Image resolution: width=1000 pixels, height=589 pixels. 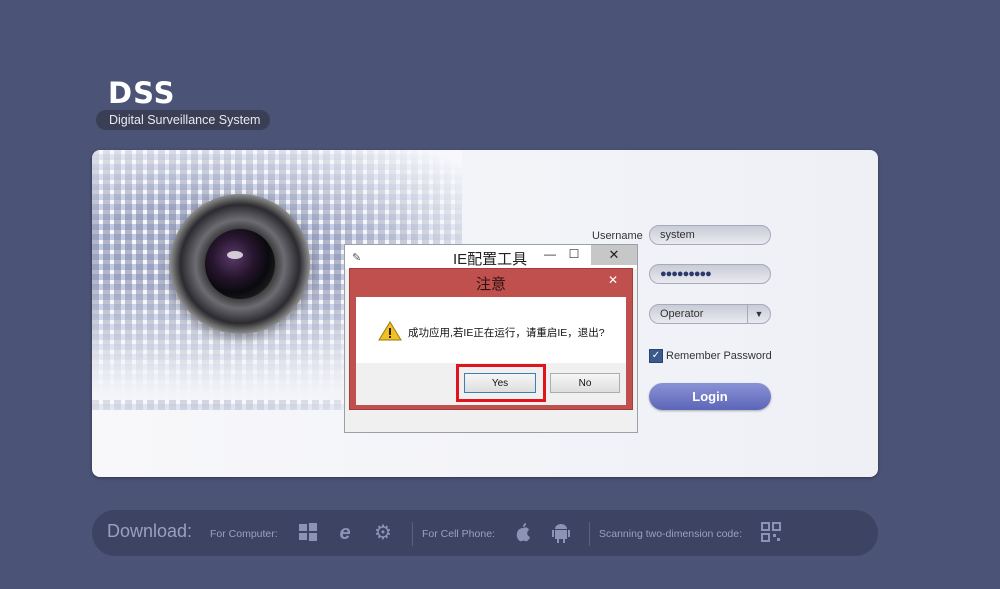 I want to click on dialog-message: 成功应用,若IE正在运行，请重启IE，退出?, so click(x=506, y=333).